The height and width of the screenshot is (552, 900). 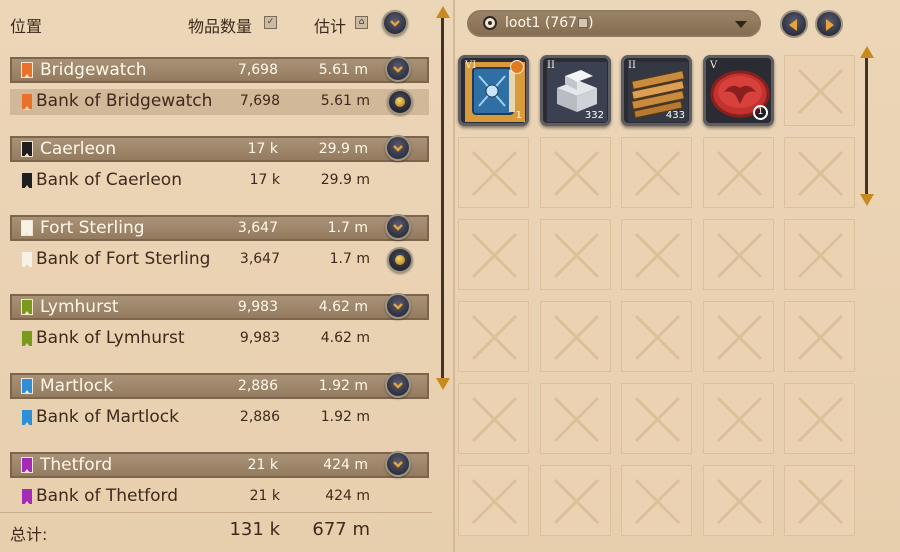 What do you see at coordinates (361, 22) in the screenshot?
I see `lock-icon: ⌂` at bounding box center [361, 22].